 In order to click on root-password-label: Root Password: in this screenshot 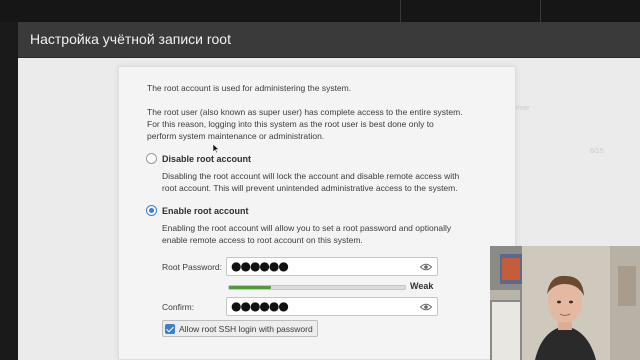, I will do `click(192, 267)`.